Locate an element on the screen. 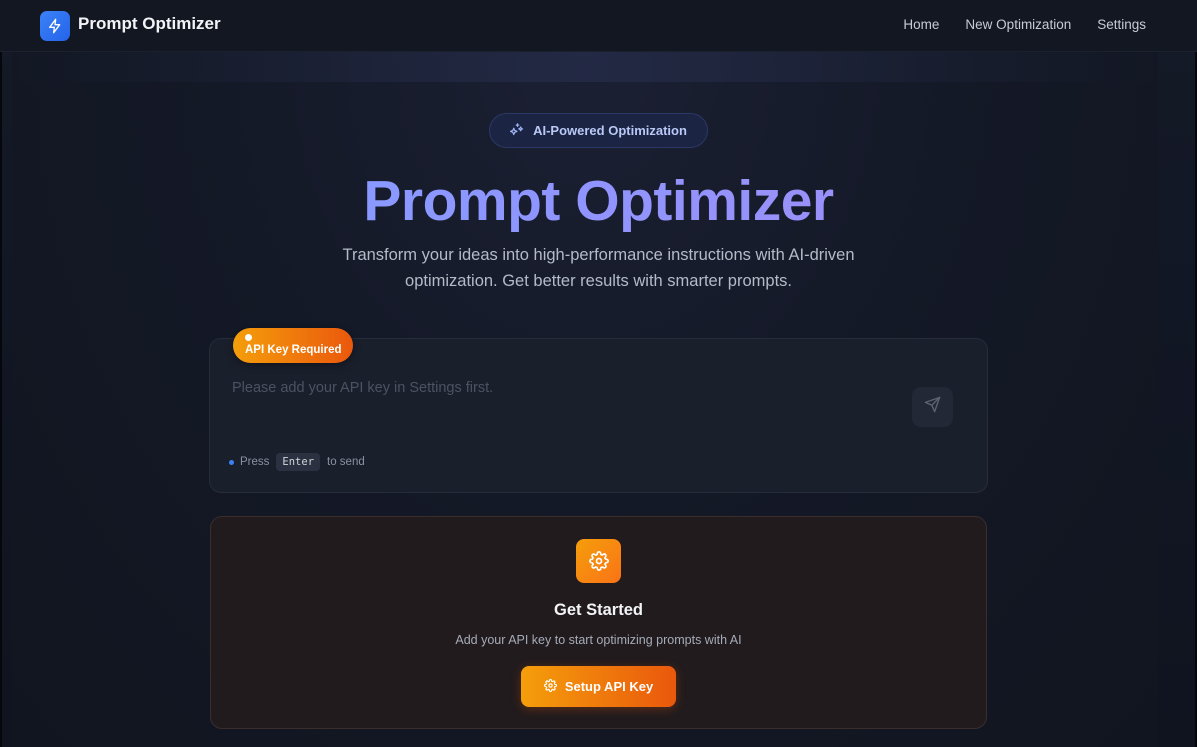 The width and height of the screenshot is (1197, 747). setup-api-key-label: Setup API Key is located at coordinates (609, 686).